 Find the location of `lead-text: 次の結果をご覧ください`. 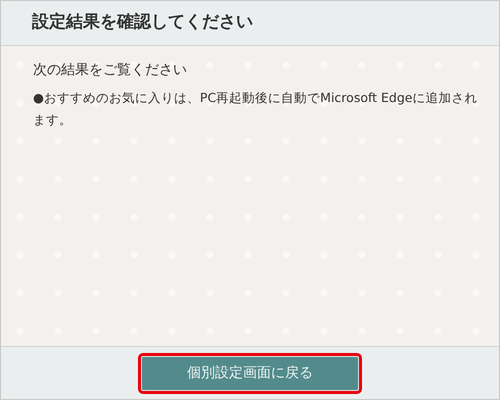

lead-text: 次の結果をご覧ください is located at coordinates (110, 70).